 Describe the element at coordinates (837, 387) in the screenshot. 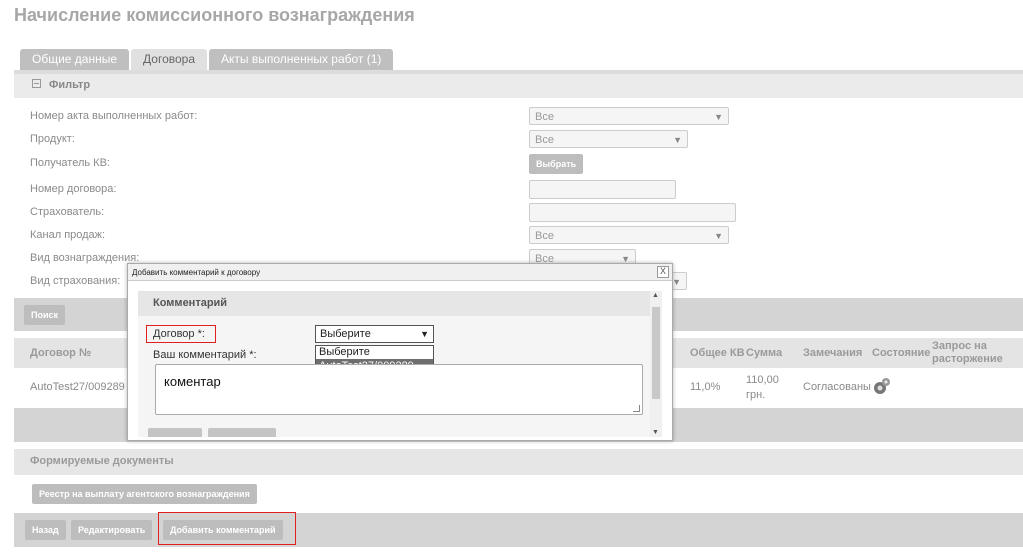

I see `row-remarks: Согласованы` at that location.